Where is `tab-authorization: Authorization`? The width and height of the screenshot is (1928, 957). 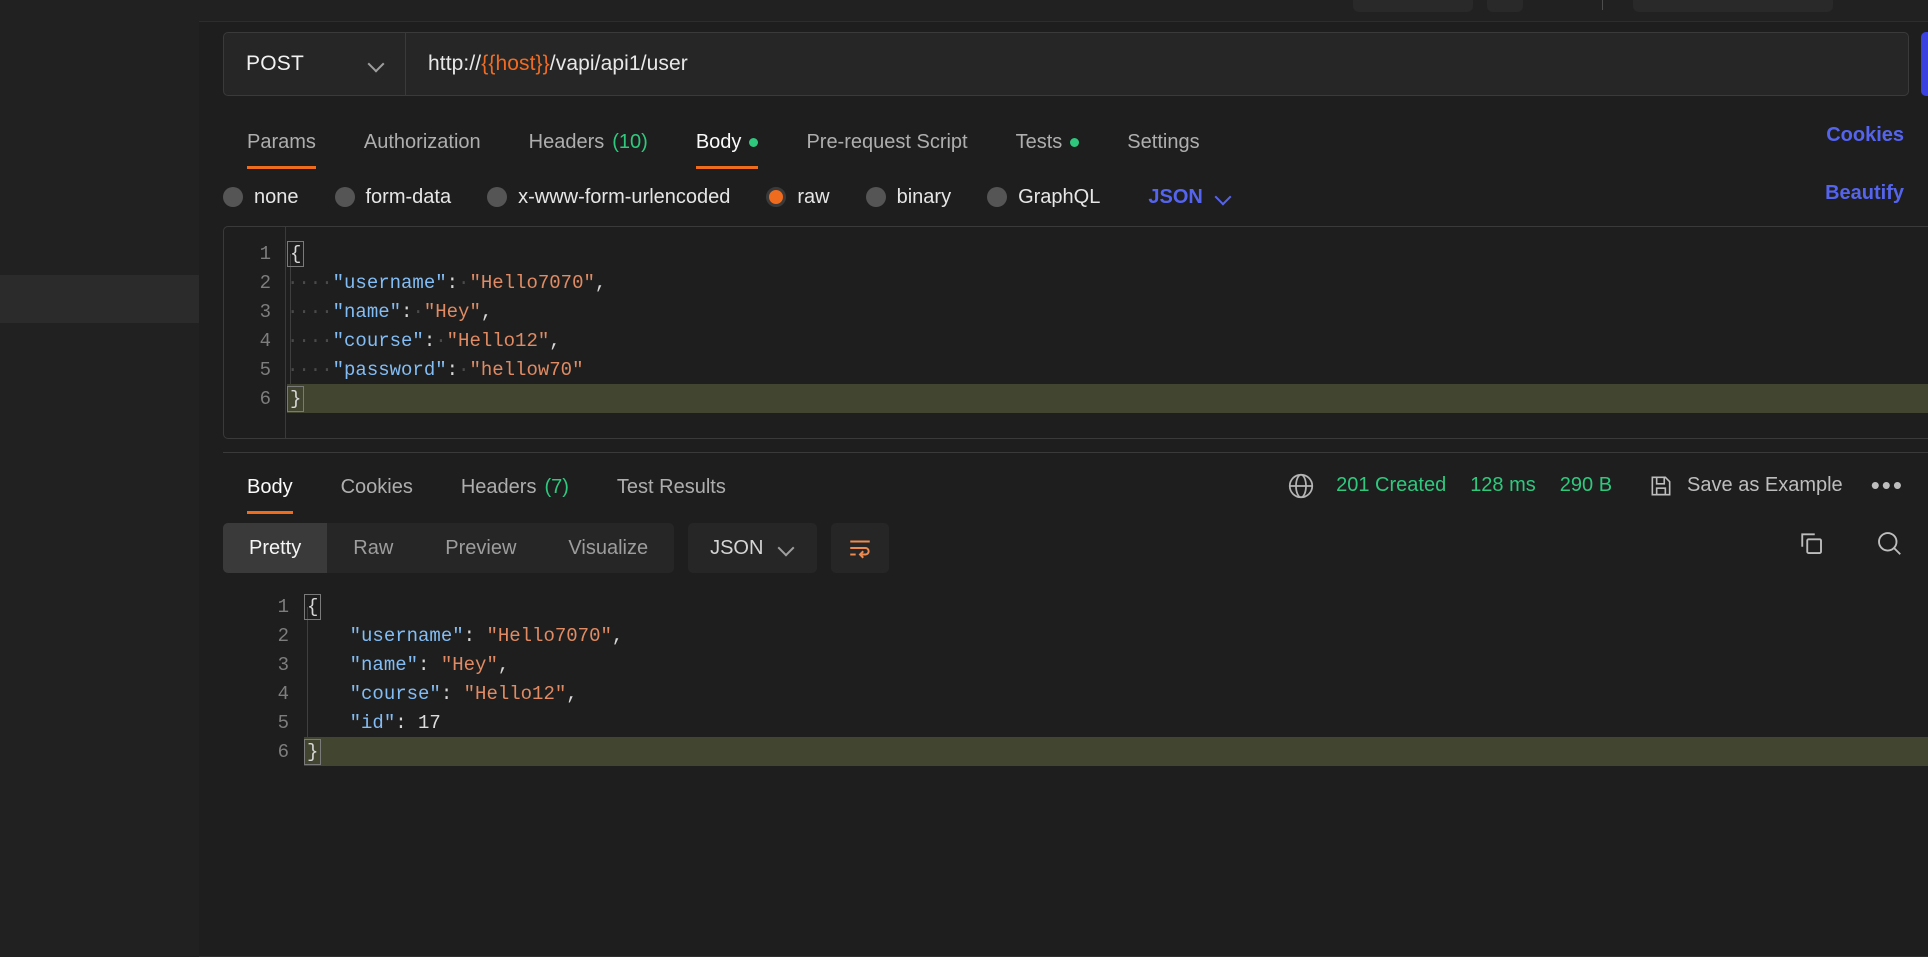
tab-authorization: Authorization is located at coordinates (422, 142).